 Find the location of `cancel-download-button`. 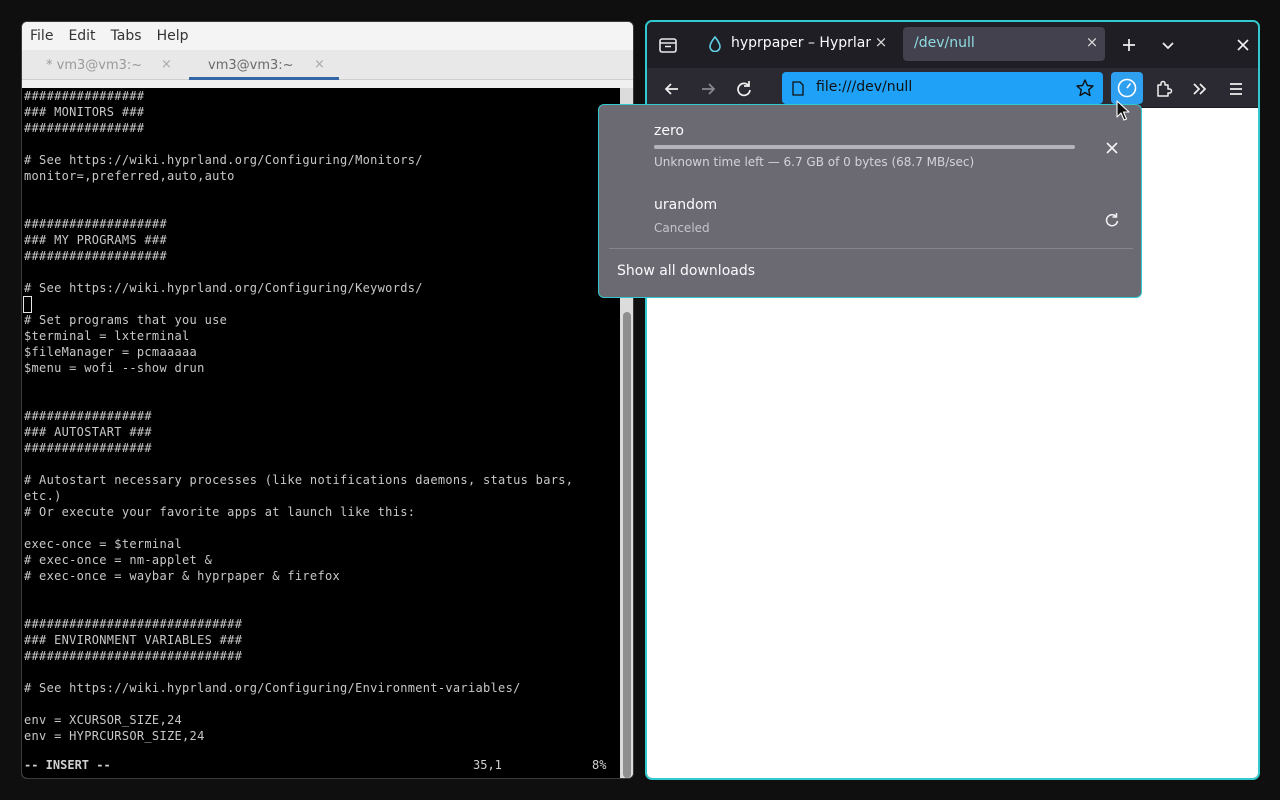

cancel-download-button is located at coordinates (1112, 148).